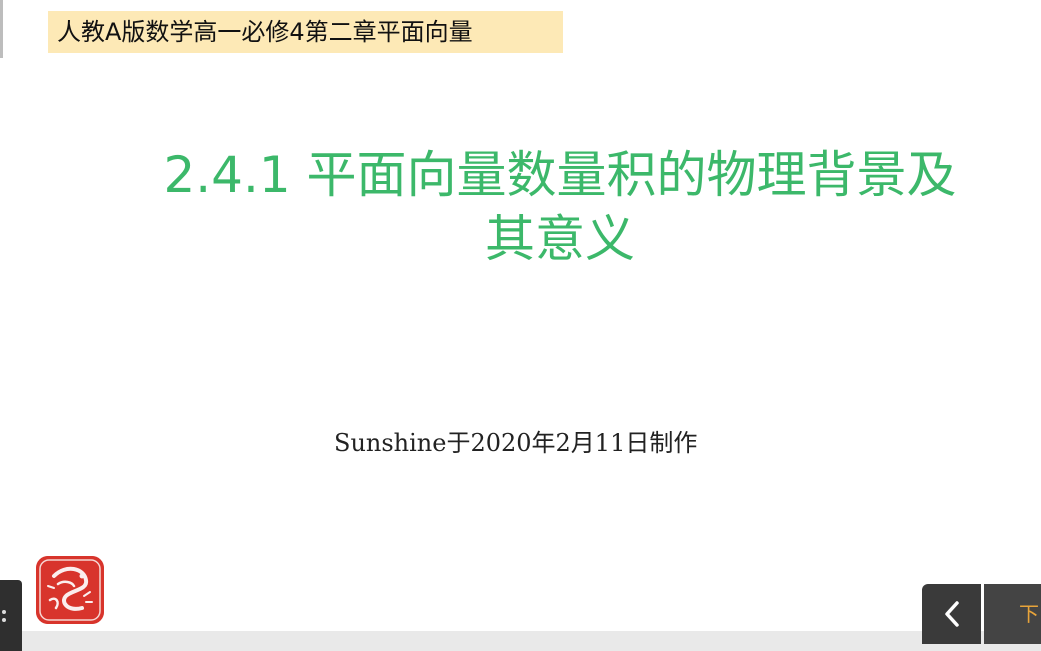 The width and height of the screenshot is (1041, 651). I want to click on dragon-seal-logo, so click(70, 590).